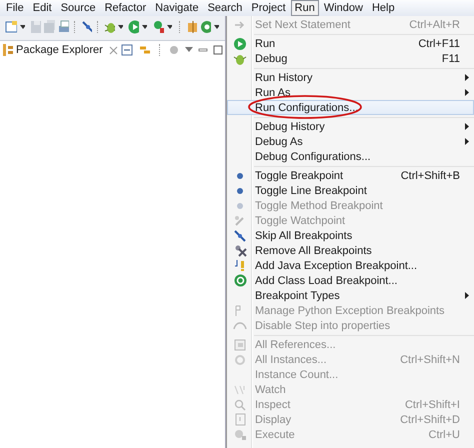  What do you see at coordinates (350, 295) in the screenshot?
I see `menu-item: Breakpoint Types` at bounding box center [350, 295].